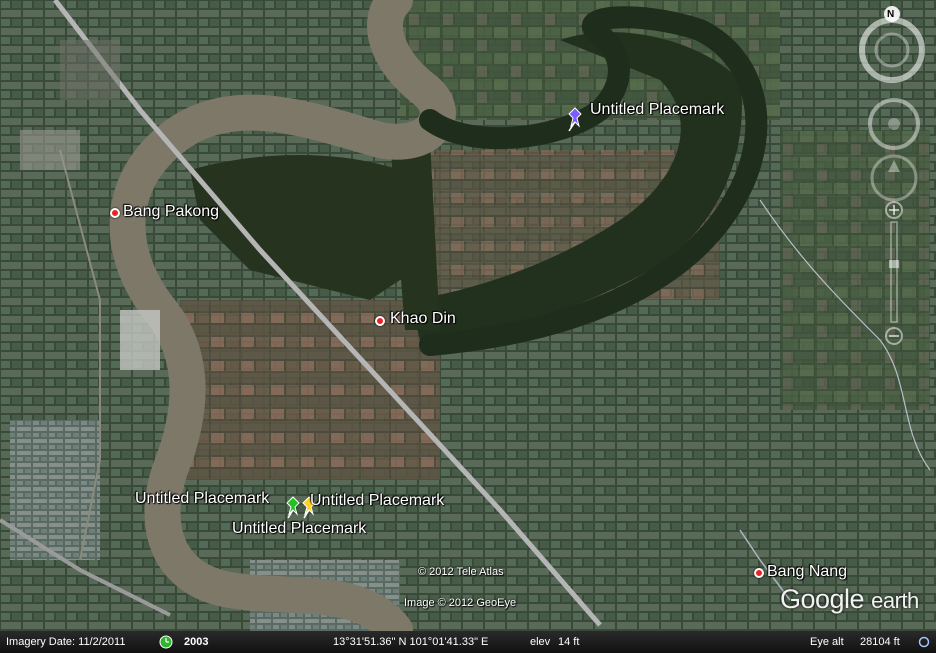 This screenshot has width=936, height=653. I want to click on logo-google: Google, so click(822, 599).